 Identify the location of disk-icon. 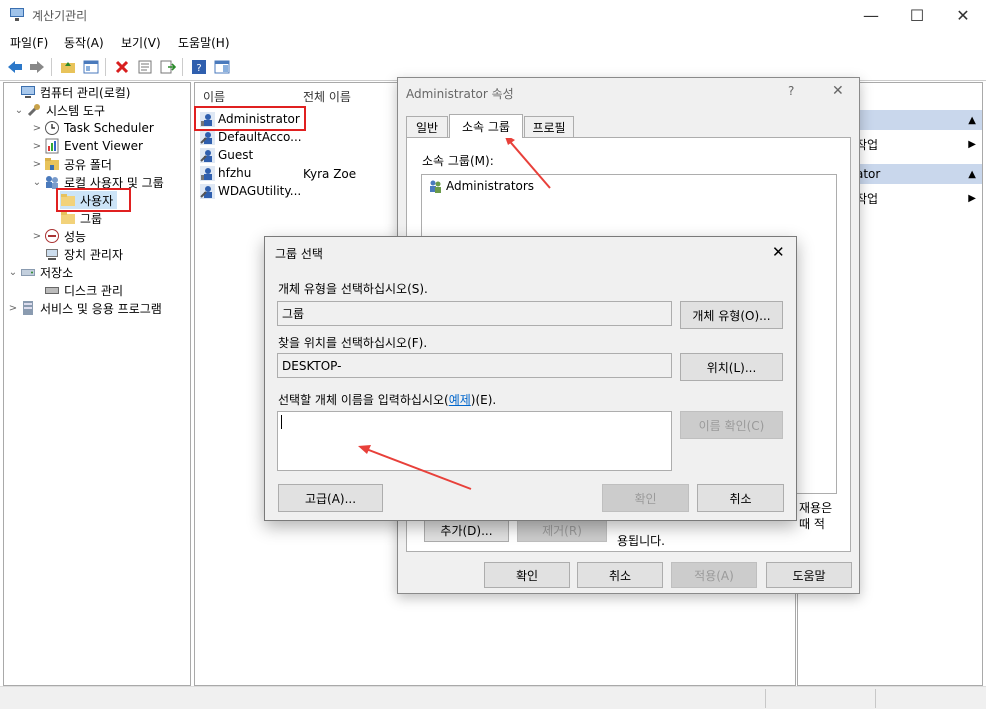
(52, 290).